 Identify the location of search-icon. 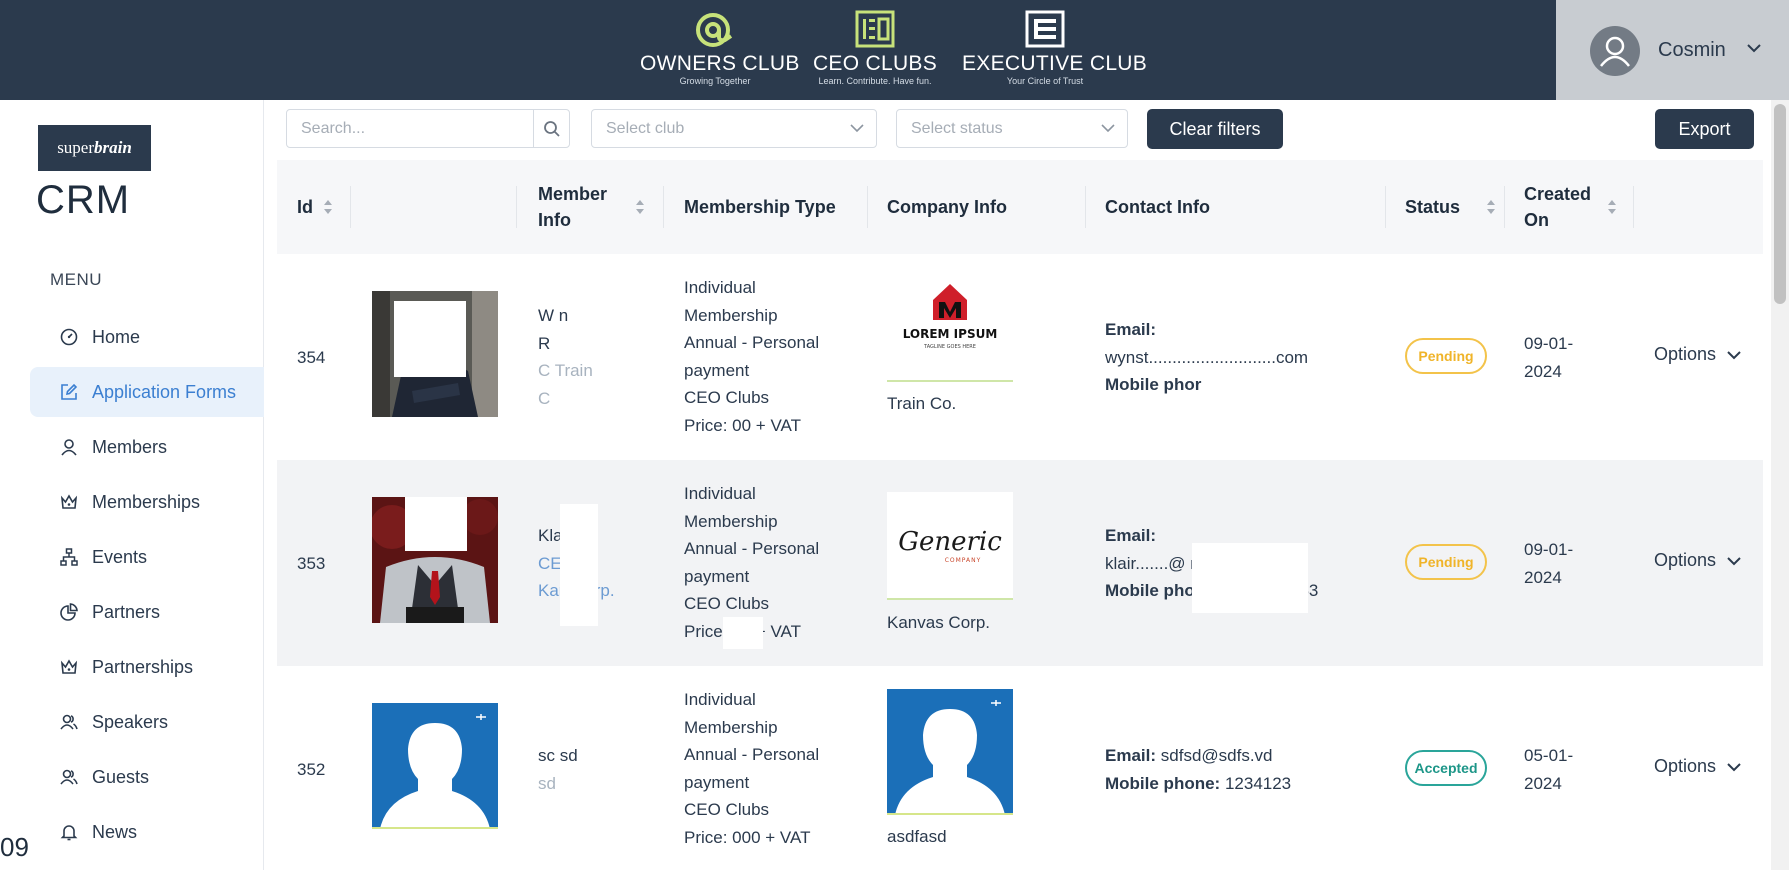
(552, 128).